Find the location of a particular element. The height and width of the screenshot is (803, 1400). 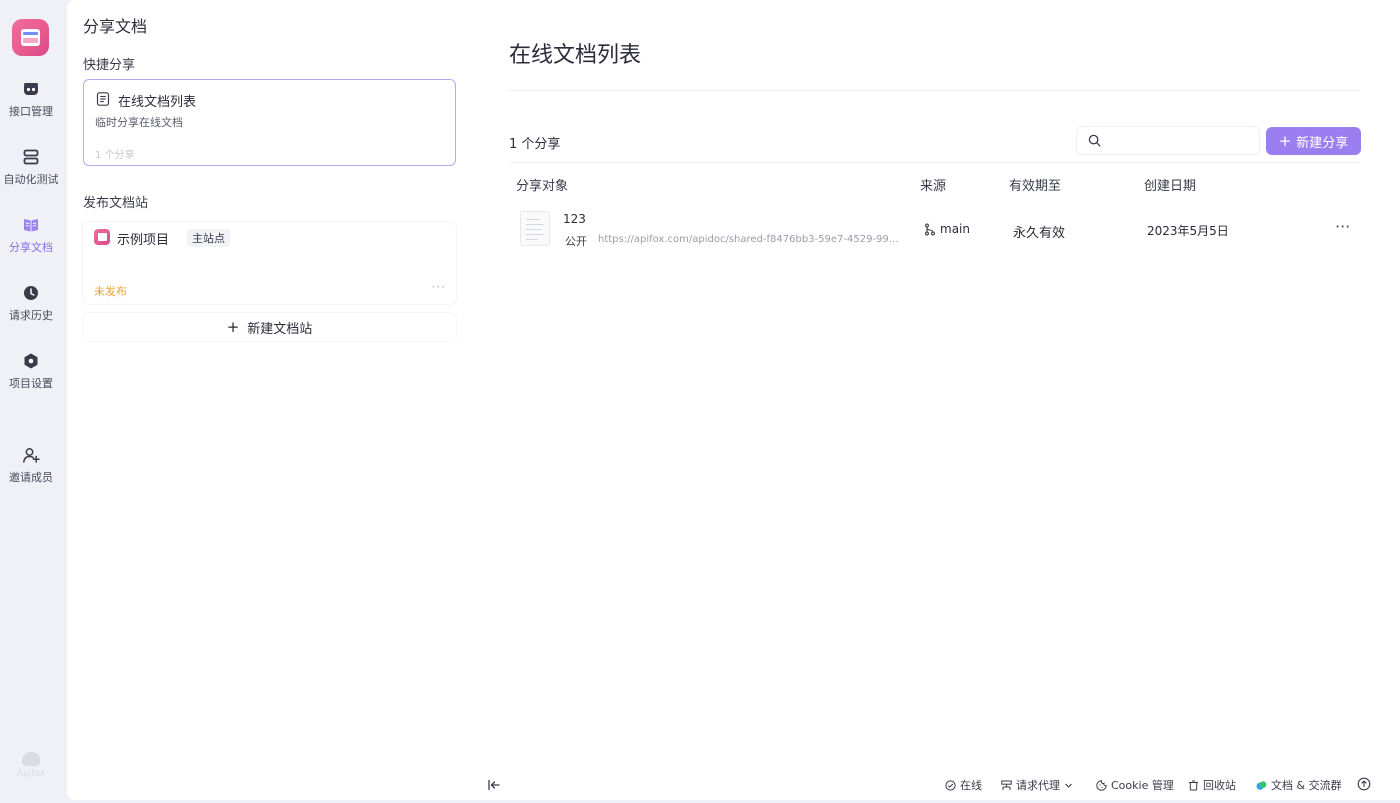

site-name: 示例项目 is located at coordinates (143, 240).